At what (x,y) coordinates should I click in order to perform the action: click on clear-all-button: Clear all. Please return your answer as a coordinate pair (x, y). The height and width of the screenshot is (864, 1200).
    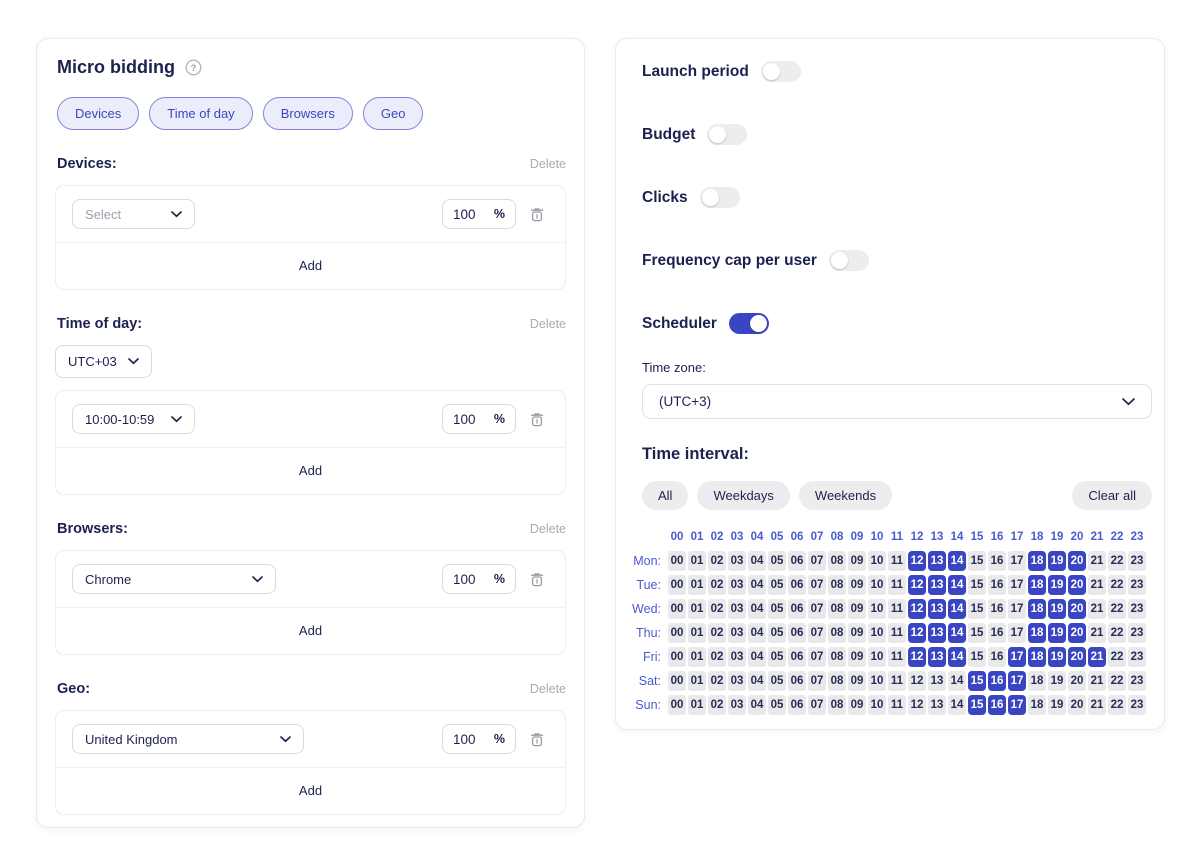
    Looking at the image, I should click on (1112, 495).